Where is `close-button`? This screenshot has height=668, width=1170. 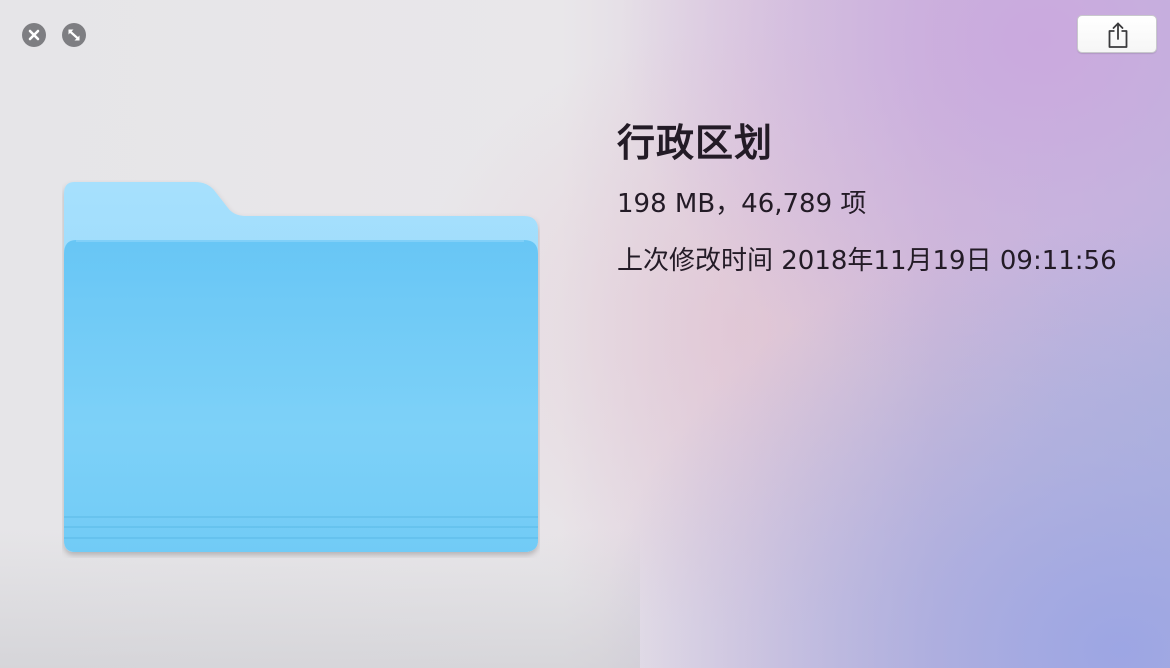 close-button is located at coordinates (34, 35).